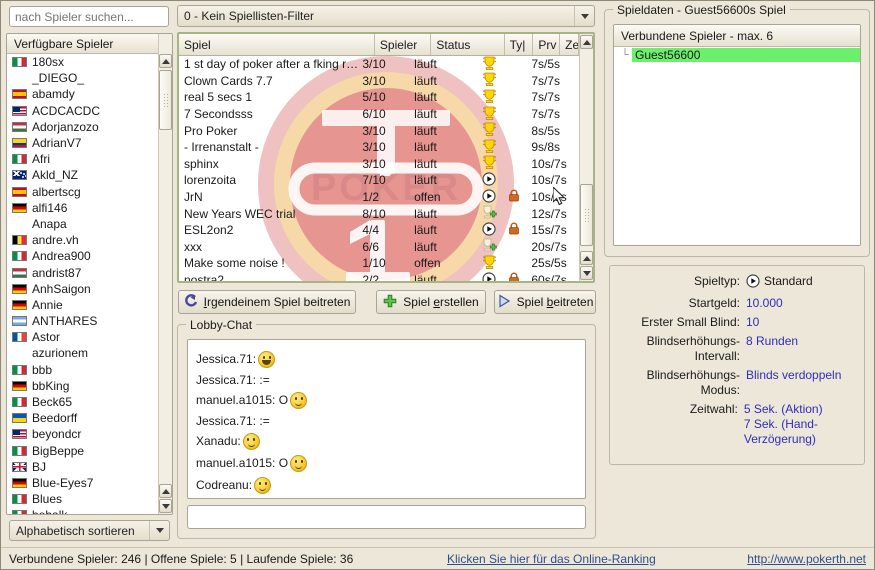  Describe the element at coordinates (379, 81) in the screenshot. I see `games-table-row: Clown Cards 7.7 3/10 läuft 7s/7s` at that location.